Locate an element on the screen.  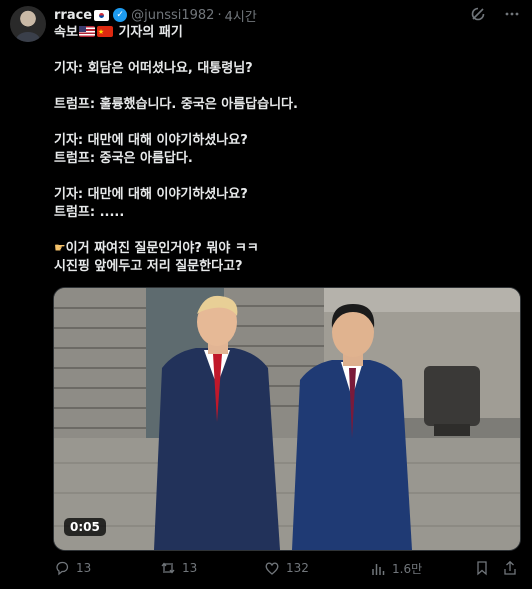
reply-button: 13 is located at coordinates (72, 568).